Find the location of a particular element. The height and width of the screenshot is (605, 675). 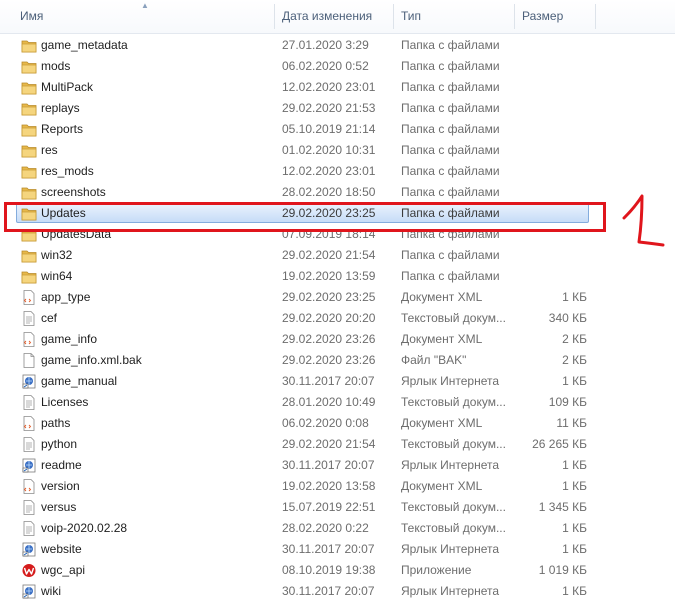

file-name: voip-2020.02.28 is located at coordinates (84, 528).